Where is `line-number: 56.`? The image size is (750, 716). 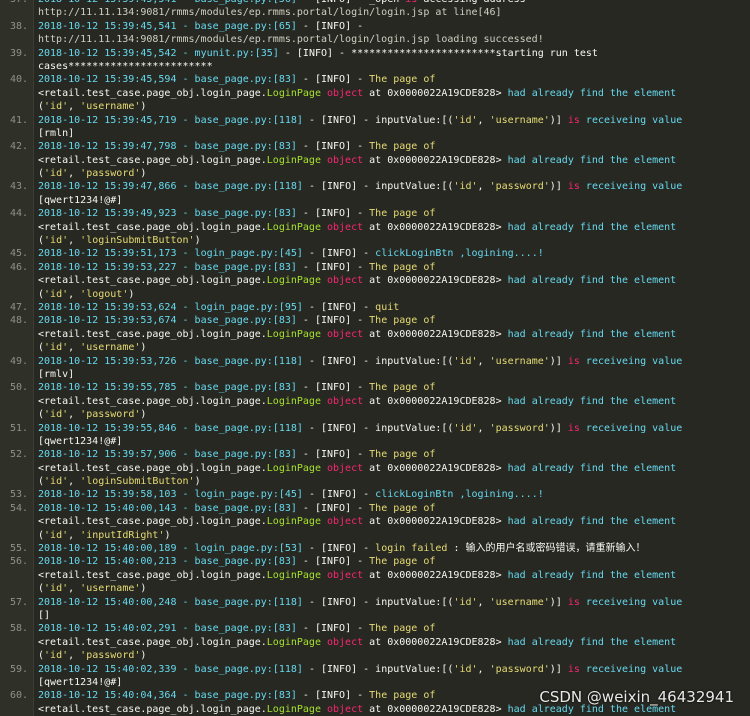
line-number: 56. is located at coordinates (18, 562).